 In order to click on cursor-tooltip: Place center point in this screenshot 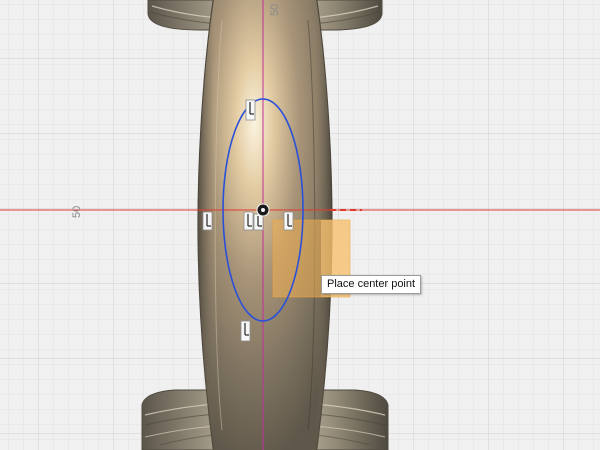, I will do `click(371, 284)`.